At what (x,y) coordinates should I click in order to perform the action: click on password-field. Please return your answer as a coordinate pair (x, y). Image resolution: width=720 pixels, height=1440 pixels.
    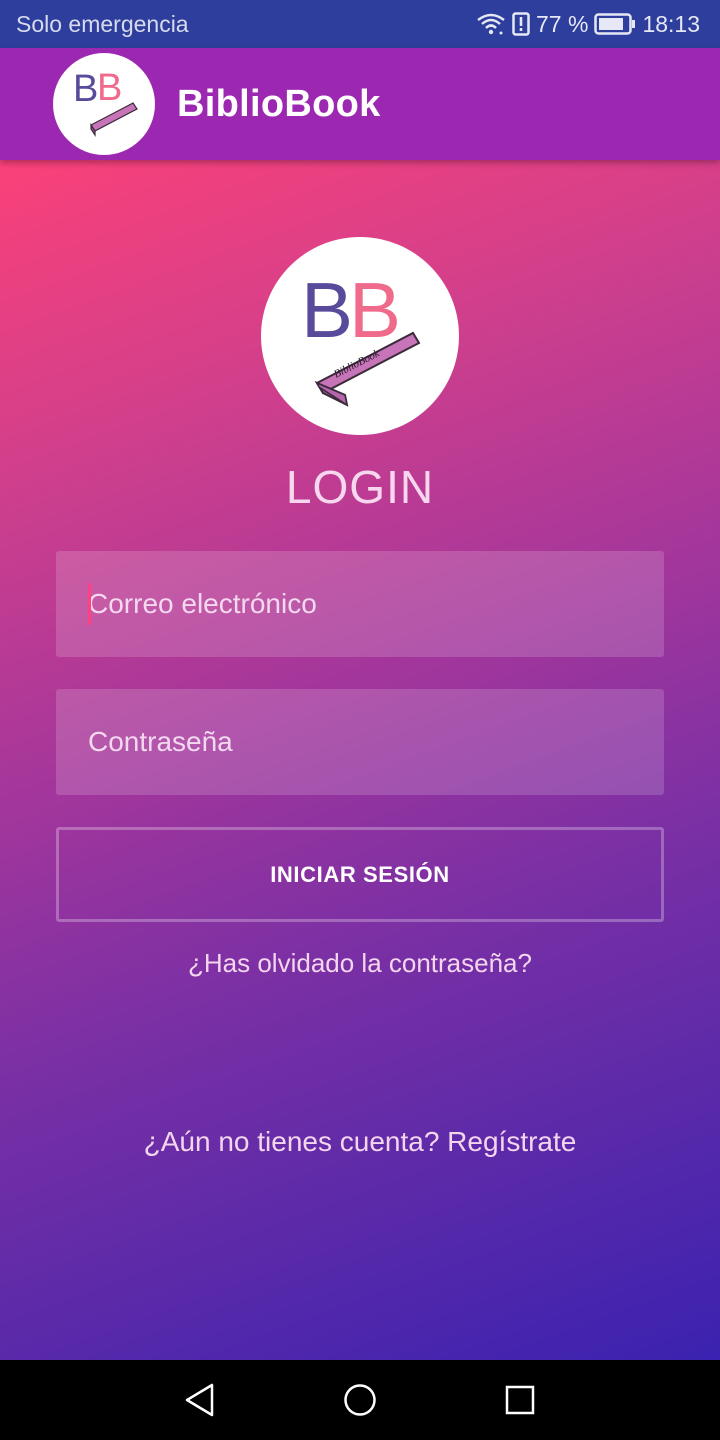
    Looking at the image, I should click on (360, 742).